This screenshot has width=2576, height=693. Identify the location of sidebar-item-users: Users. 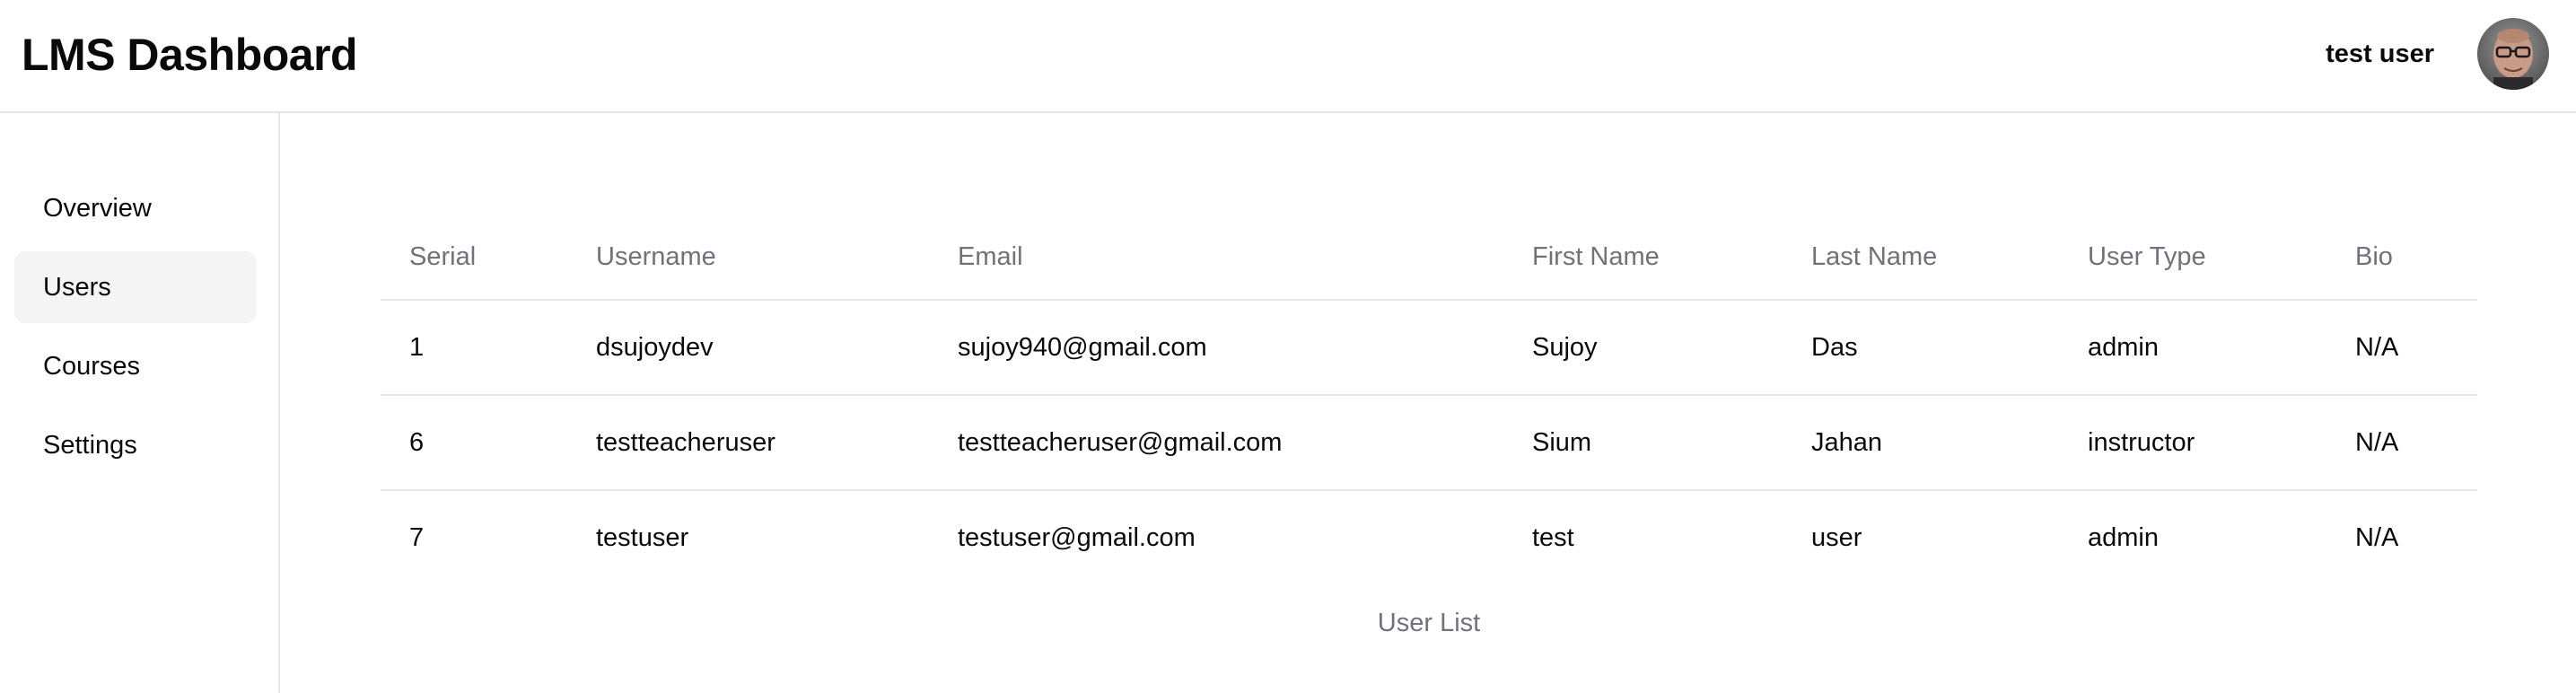
(135, 287).